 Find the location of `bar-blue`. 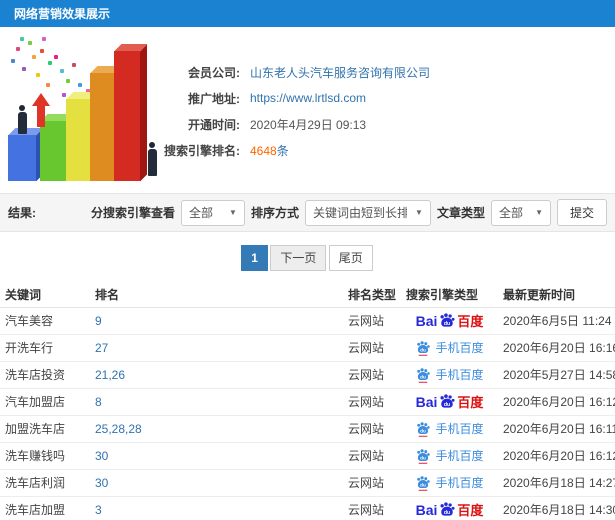

bar-blue is located at coordinates (22, 158).